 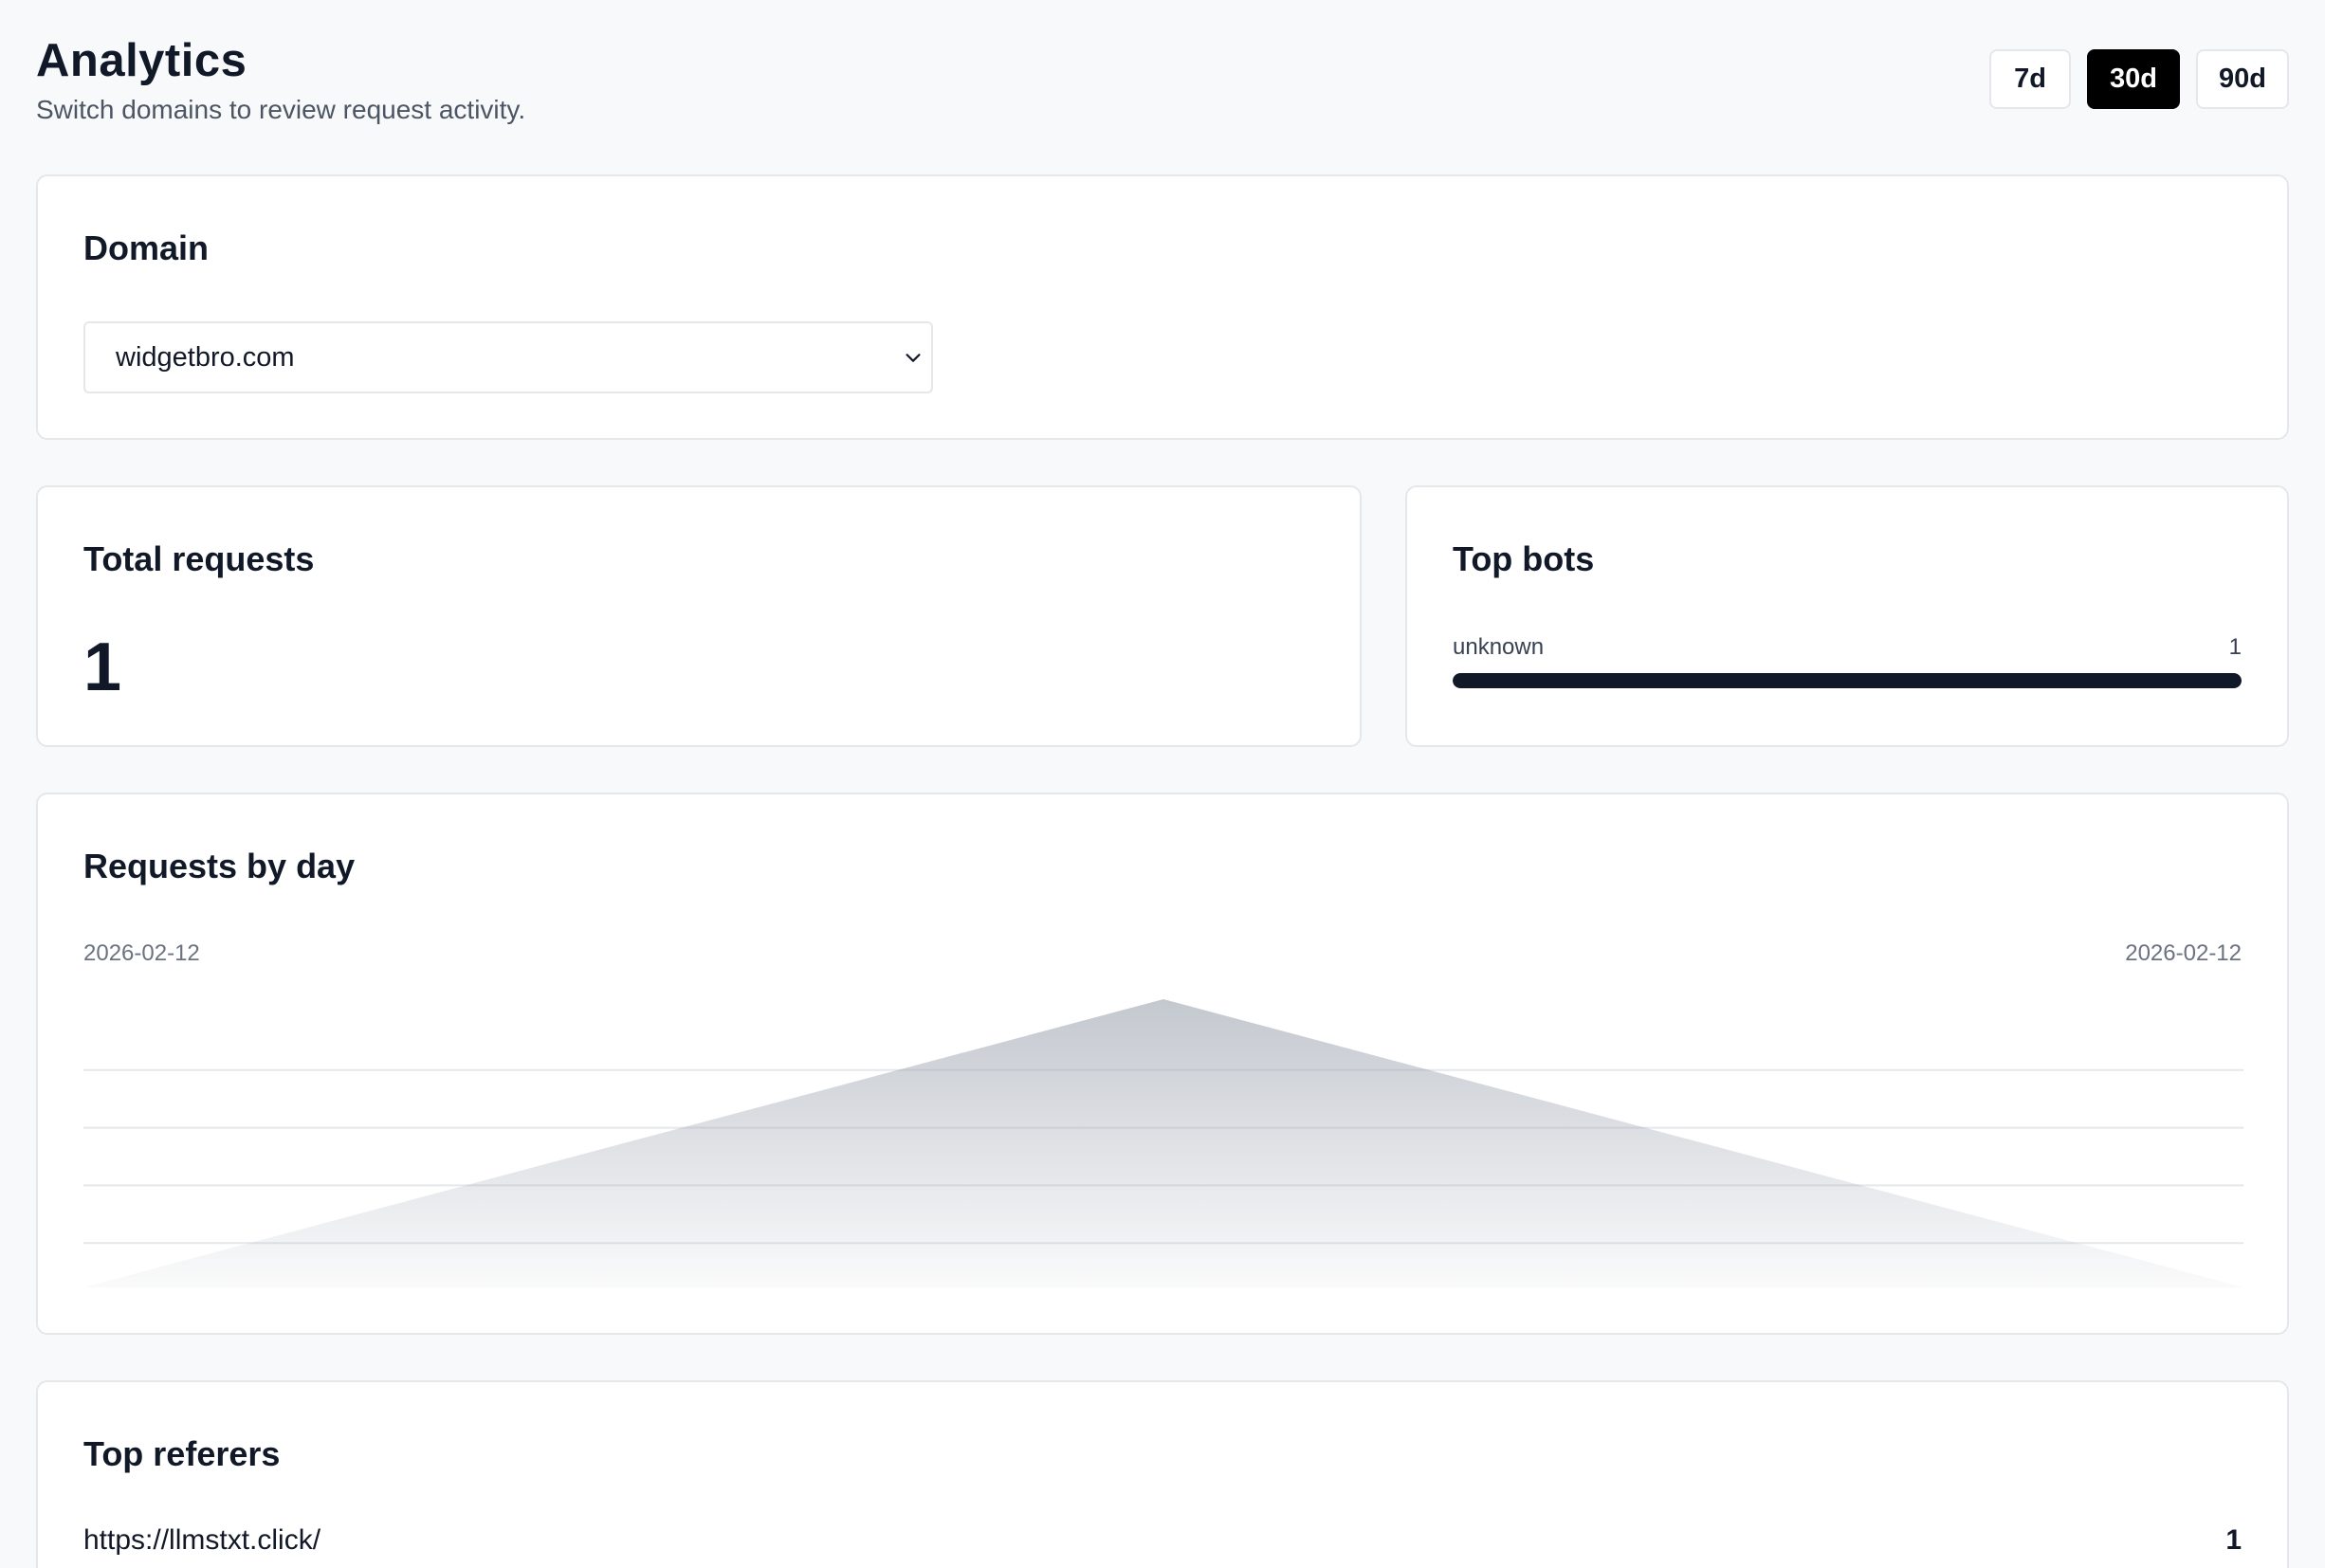 I want to click on domain-select-value: widgetbro.com, so click(x=206, y=357).